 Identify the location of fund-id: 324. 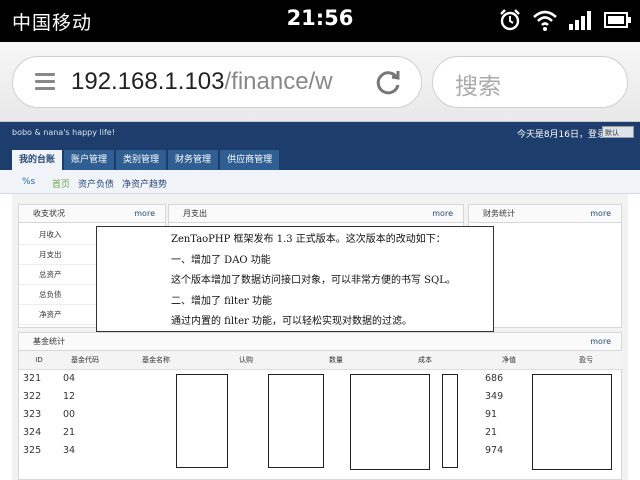
(32, 432).